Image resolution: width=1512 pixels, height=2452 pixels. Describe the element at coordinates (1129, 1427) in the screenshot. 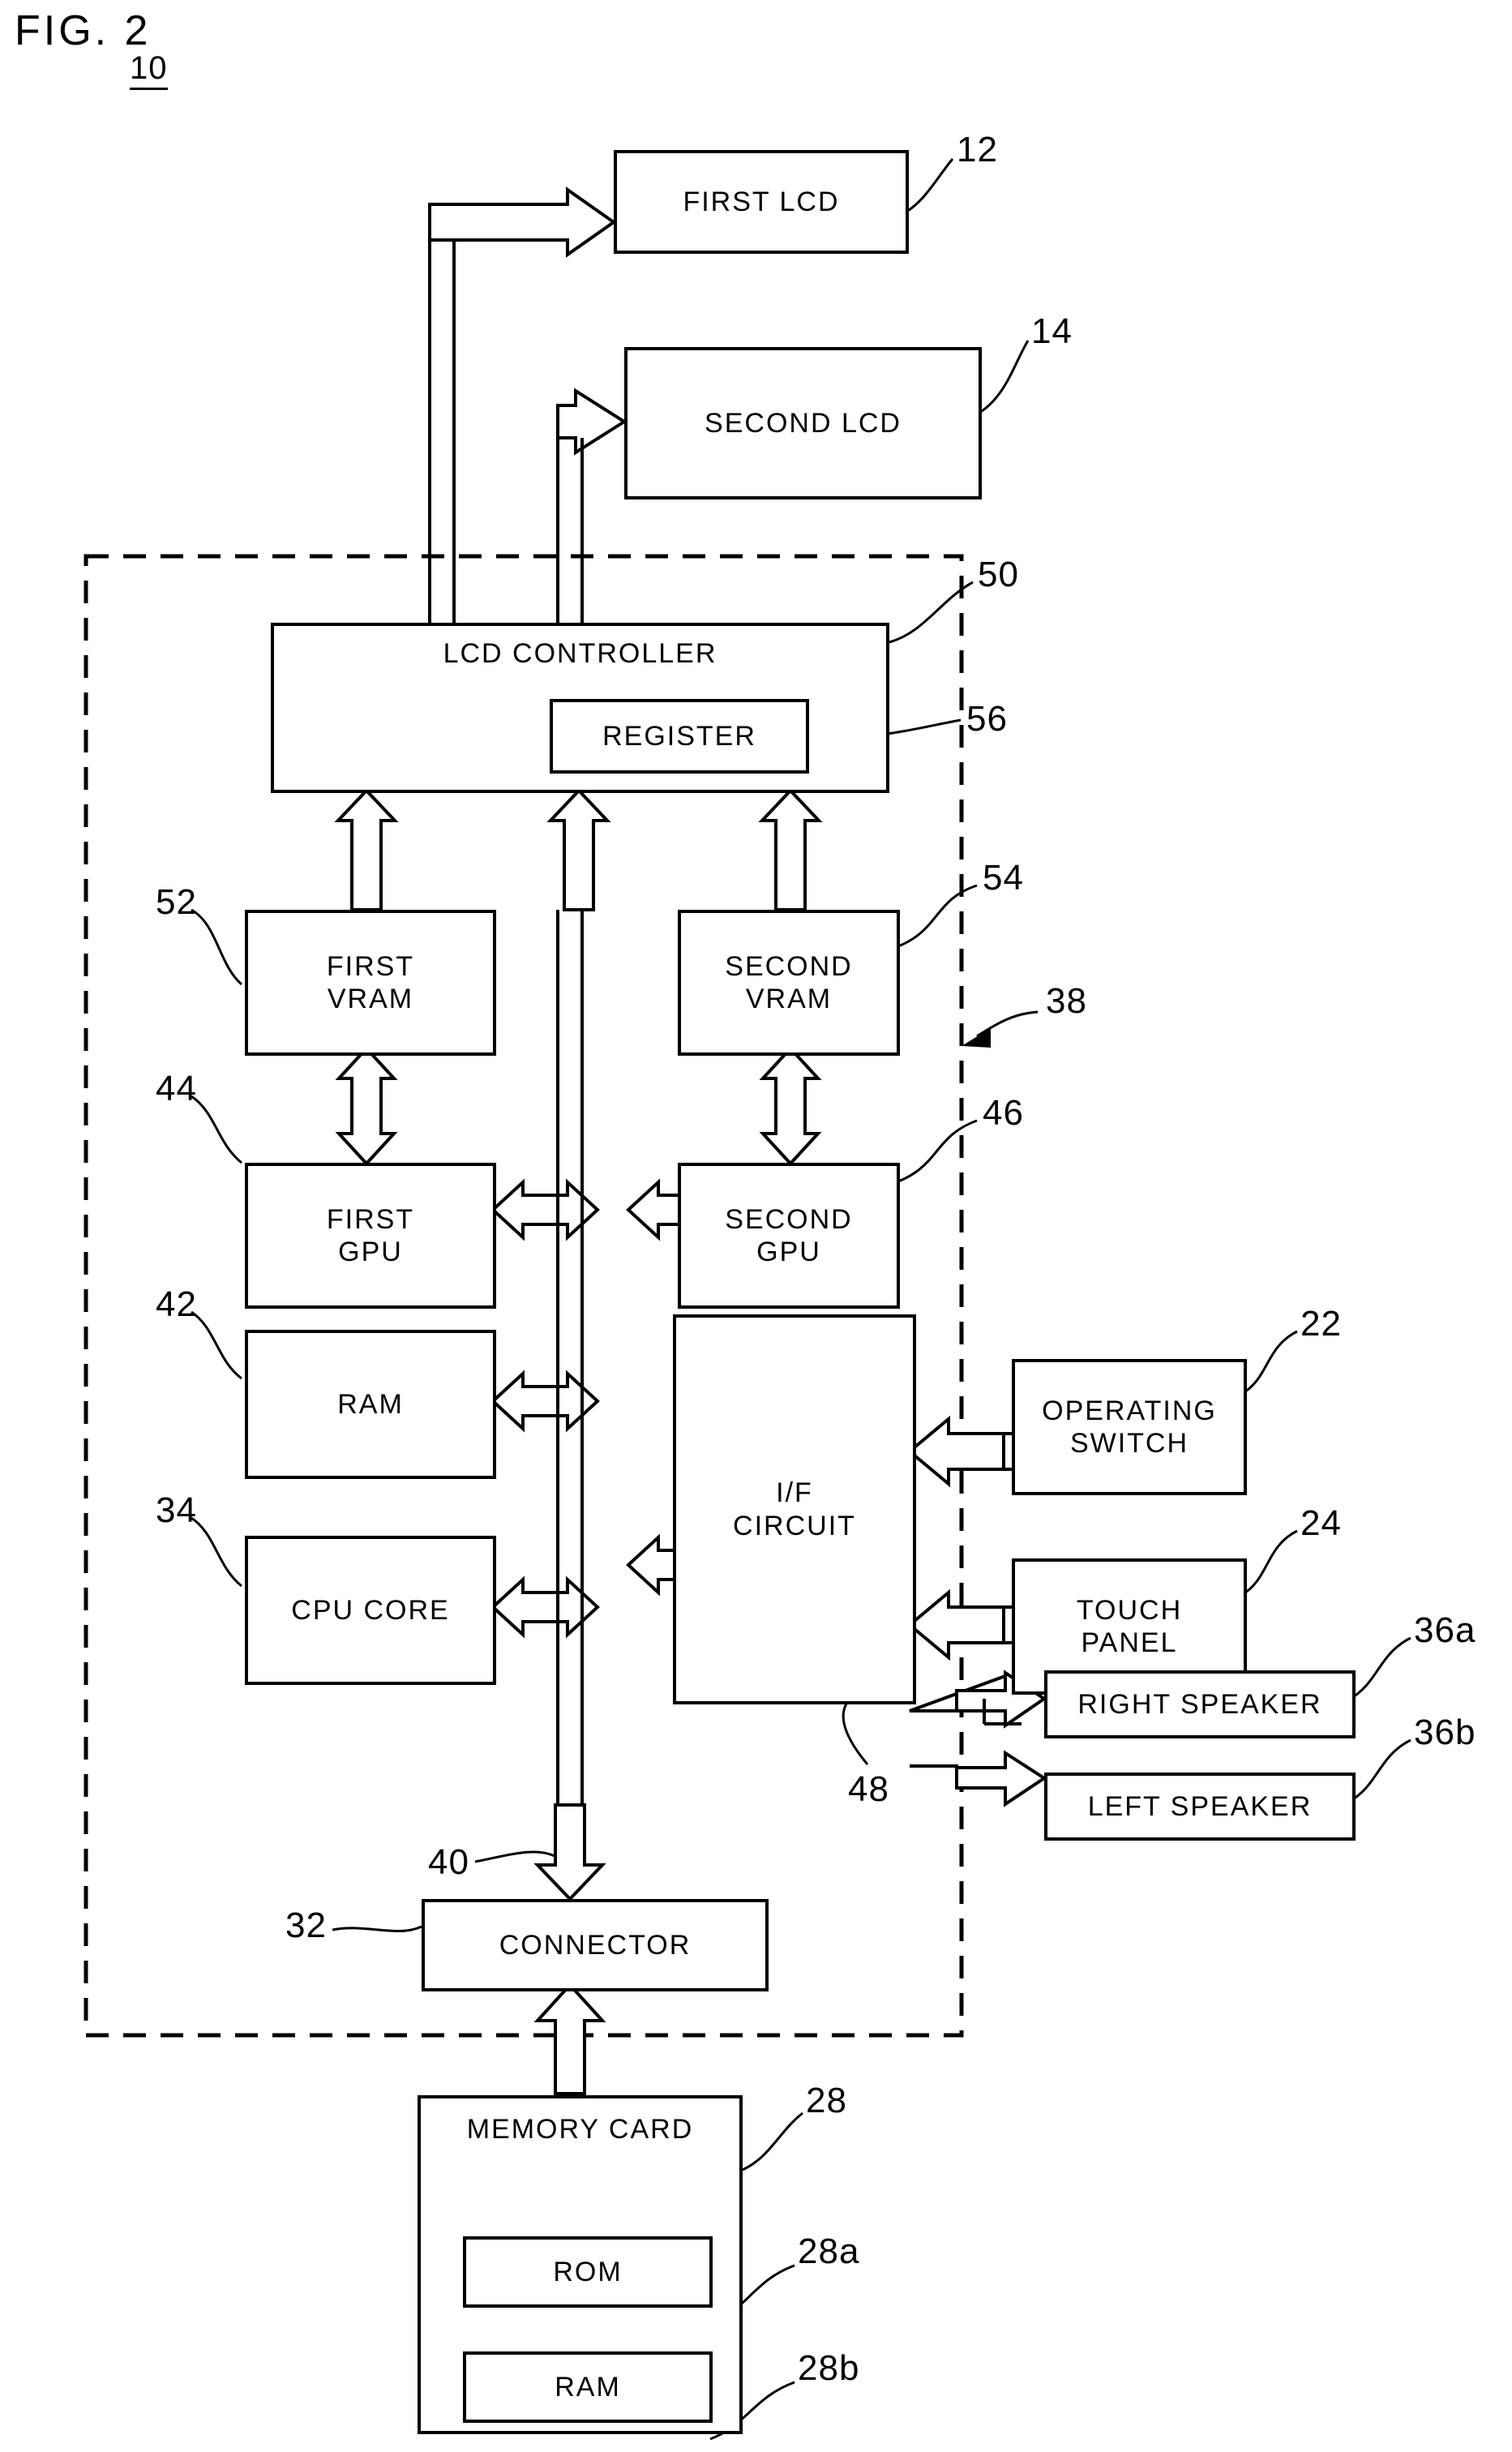

I see `block-operating-switch: OPERATING SWITCH` at that location.